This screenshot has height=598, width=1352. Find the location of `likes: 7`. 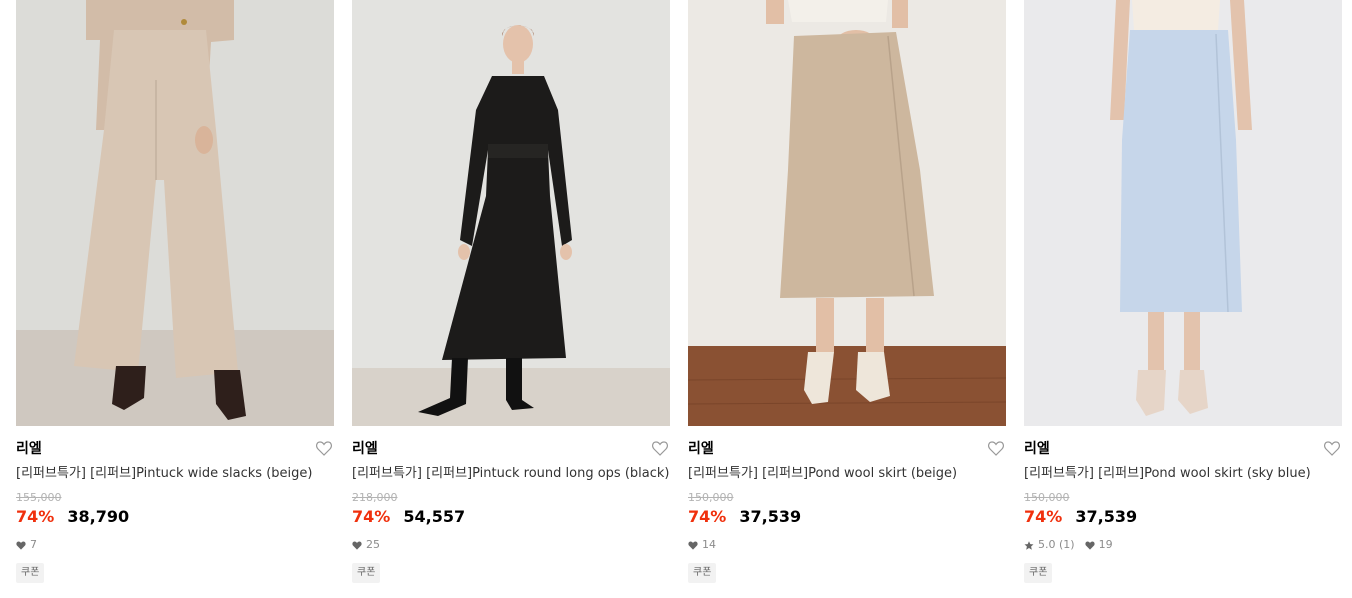

likes: 7 is located at coordinates (26, 545).